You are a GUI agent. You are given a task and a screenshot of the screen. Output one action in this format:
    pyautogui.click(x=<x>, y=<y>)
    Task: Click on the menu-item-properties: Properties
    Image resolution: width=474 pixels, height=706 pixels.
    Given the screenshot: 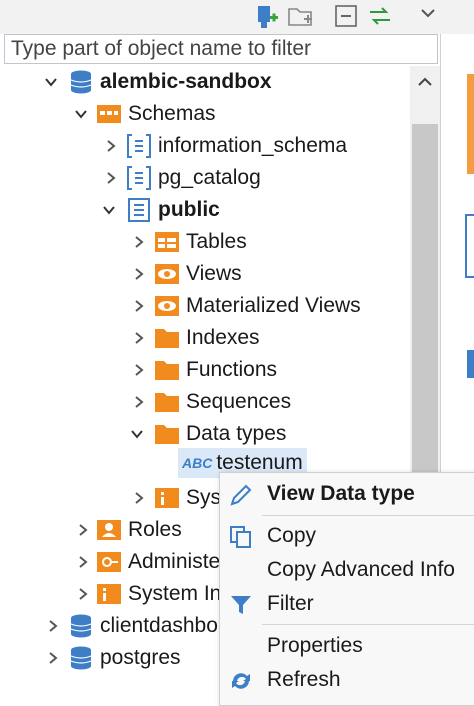 What is the action you would take?
    pyautogui.click(x=347, y=646)
    